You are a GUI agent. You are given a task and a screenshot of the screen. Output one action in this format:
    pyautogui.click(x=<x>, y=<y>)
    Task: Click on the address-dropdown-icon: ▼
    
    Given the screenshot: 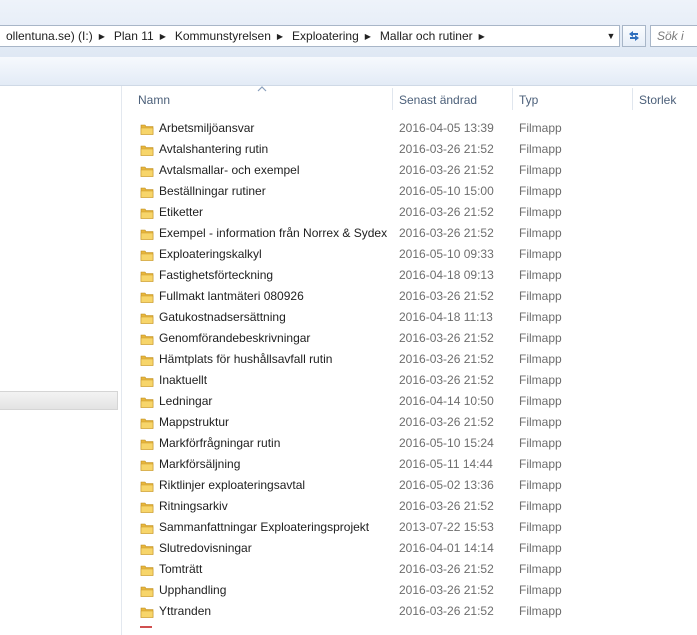 What is the action you would take?
    pyautogui.click(x=611, y=36)
    